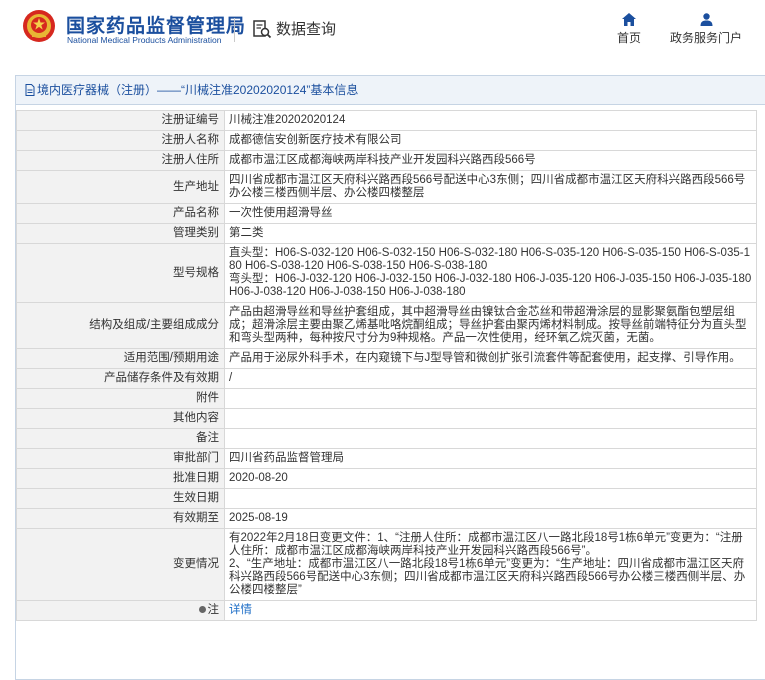 The height and width of the screenshot is (680, 765). What do you see at coordinates (120, 213) in the screenshot?
I see `row-label: 产品名称` at bounding box center [120, 213].